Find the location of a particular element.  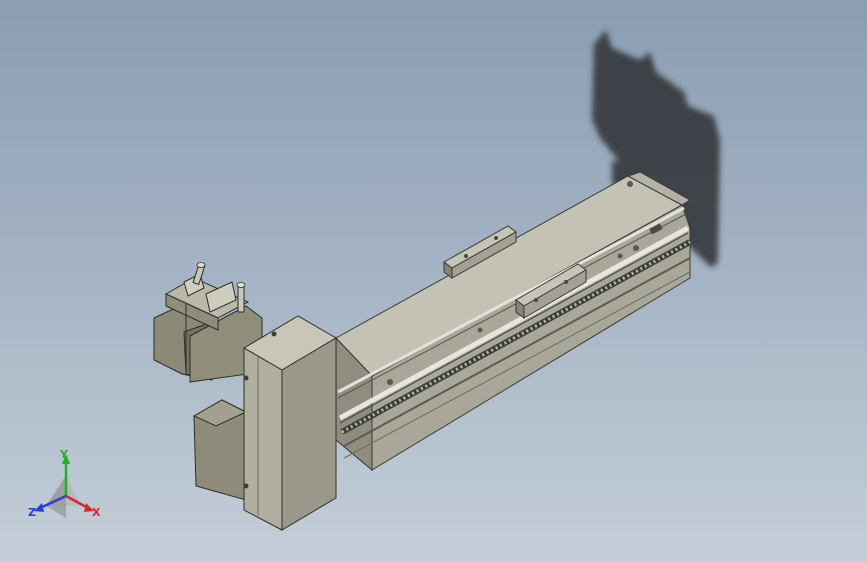

x-axis-label: X is located at coordinates (96, 512).